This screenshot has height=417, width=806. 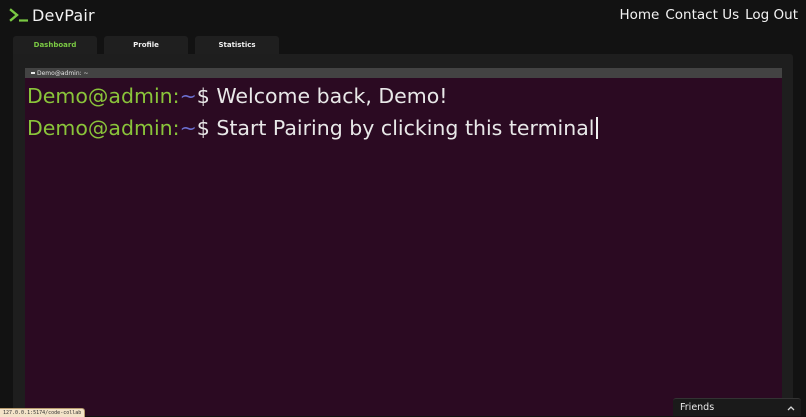 I want to click on nav-logout-link: Log Out, so click(x=771, y=15).